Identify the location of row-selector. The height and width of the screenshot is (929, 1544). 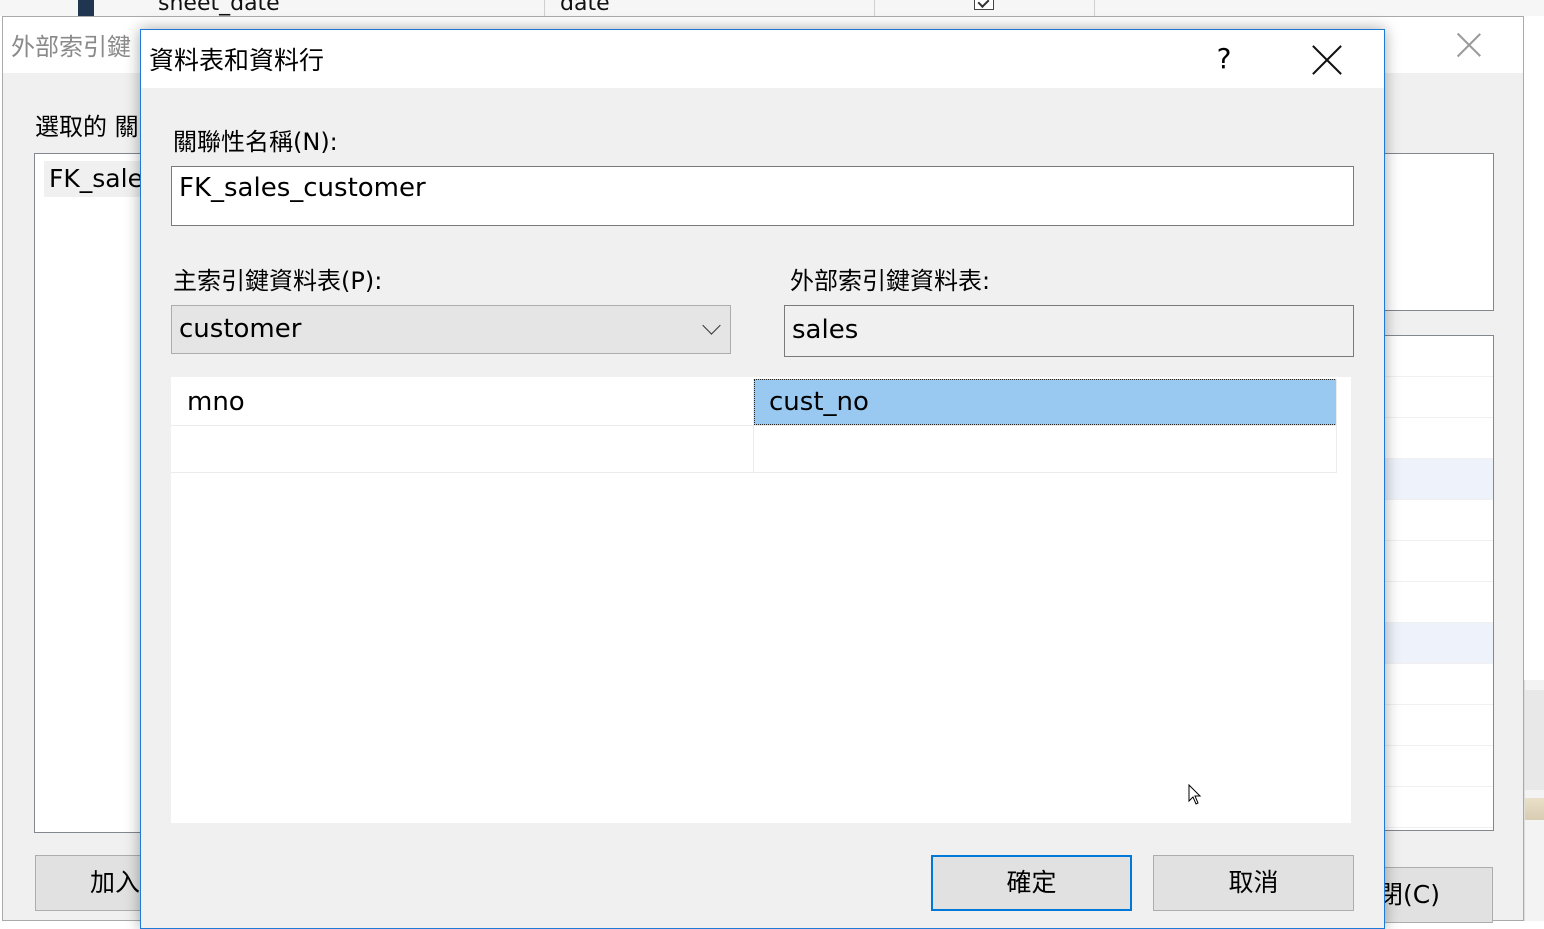
(86, 8).